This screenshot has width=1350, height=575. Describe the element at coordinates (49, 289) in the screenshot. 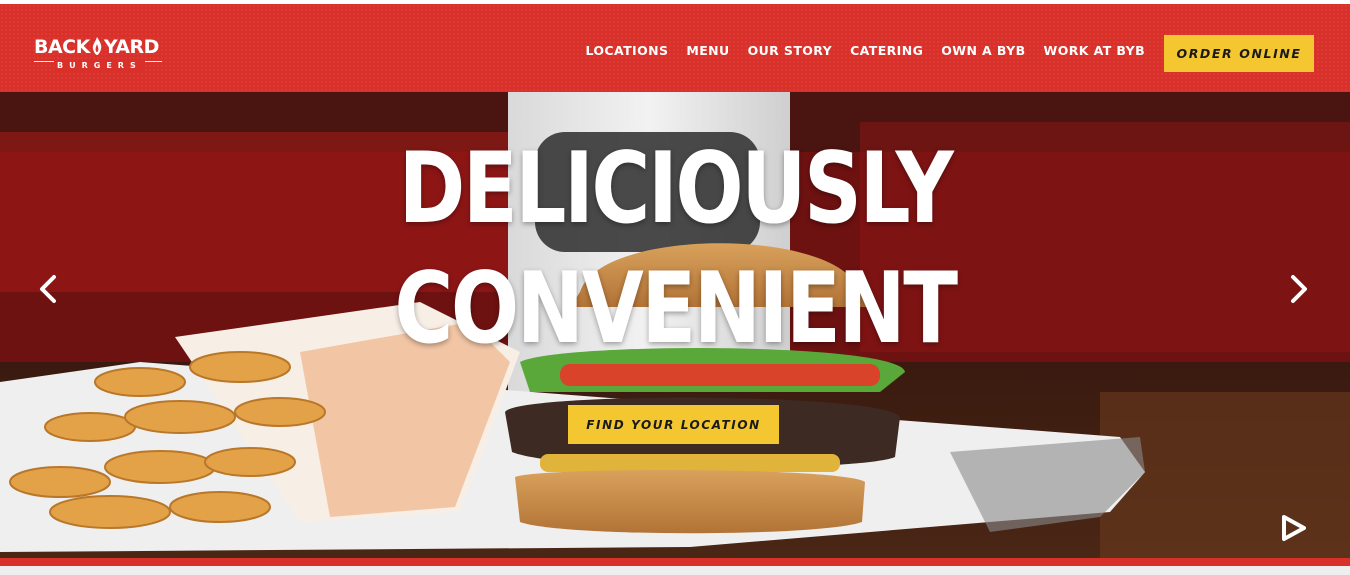

I see `chevron-left-icon` at that location.